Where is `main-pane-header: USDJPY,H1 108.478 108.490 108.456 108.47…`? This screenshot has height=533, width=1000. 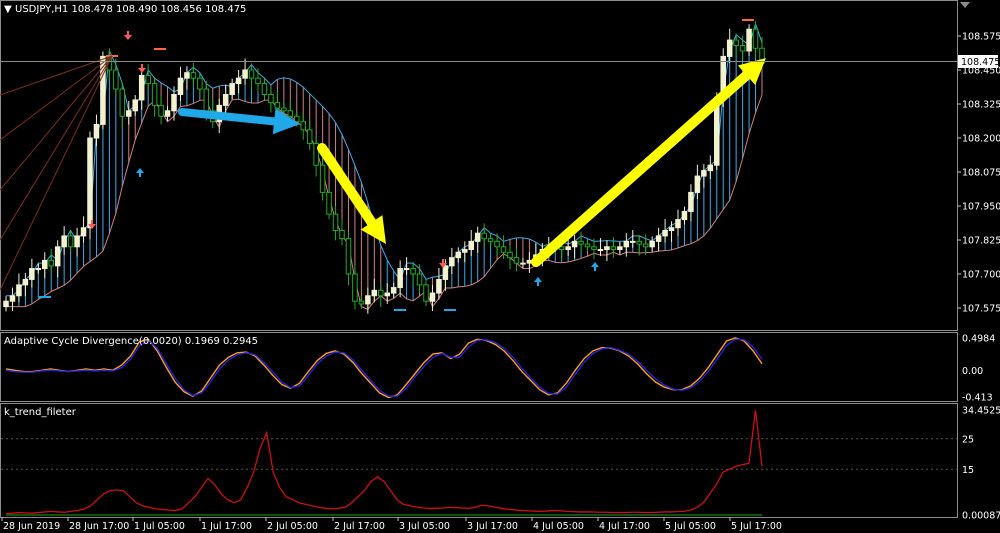
main-pane-header: USDJPY,H1 108.478 108.490 108.456 108.47… is located at coordinates (130, 9).